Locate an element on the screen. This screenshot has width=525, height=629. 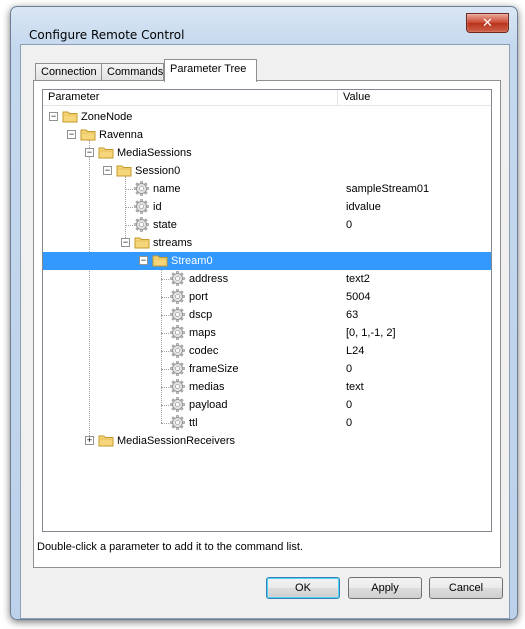
close-icon: ✕ is located at coordinates (487, 22).